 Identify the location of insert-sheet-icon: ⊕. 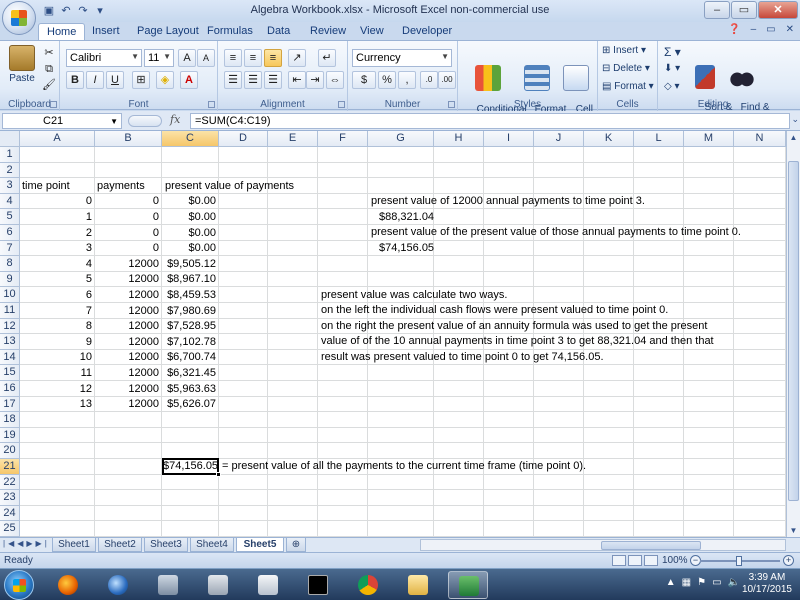
(296, 545).